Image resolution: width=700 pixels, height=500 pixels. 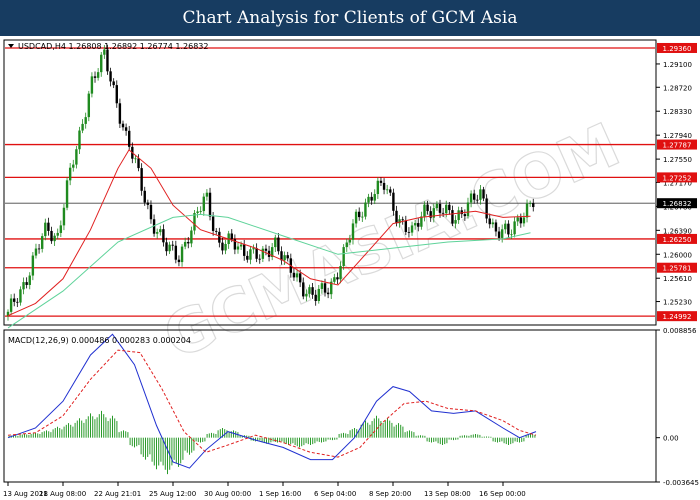 I want to click on price-tick-label: 1.28720, so click(x=677, y=88).